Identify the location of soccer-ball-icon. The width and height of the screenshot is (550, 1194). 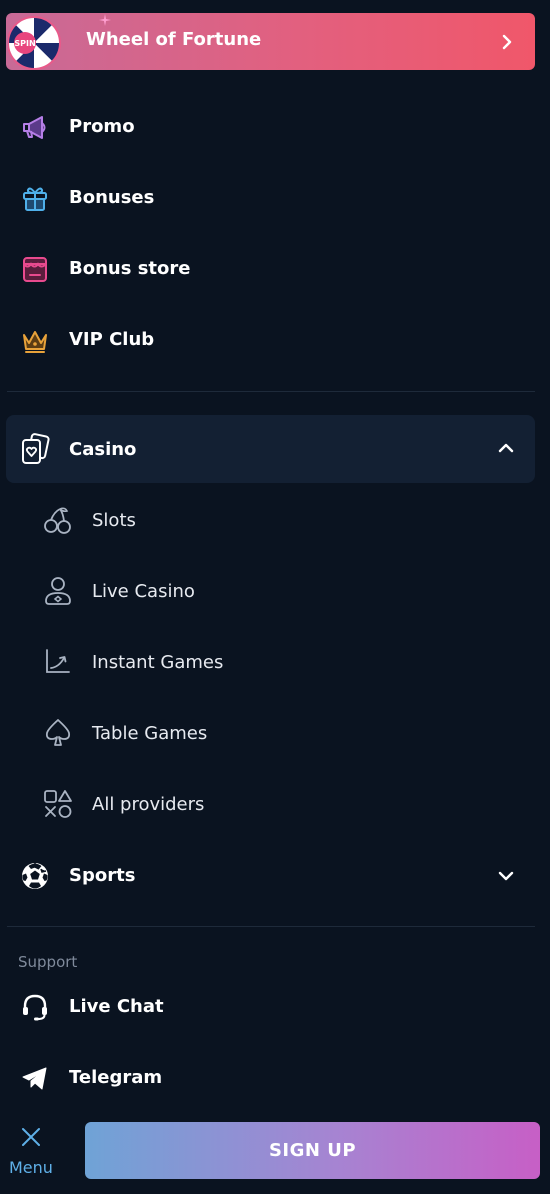
(35, 876).